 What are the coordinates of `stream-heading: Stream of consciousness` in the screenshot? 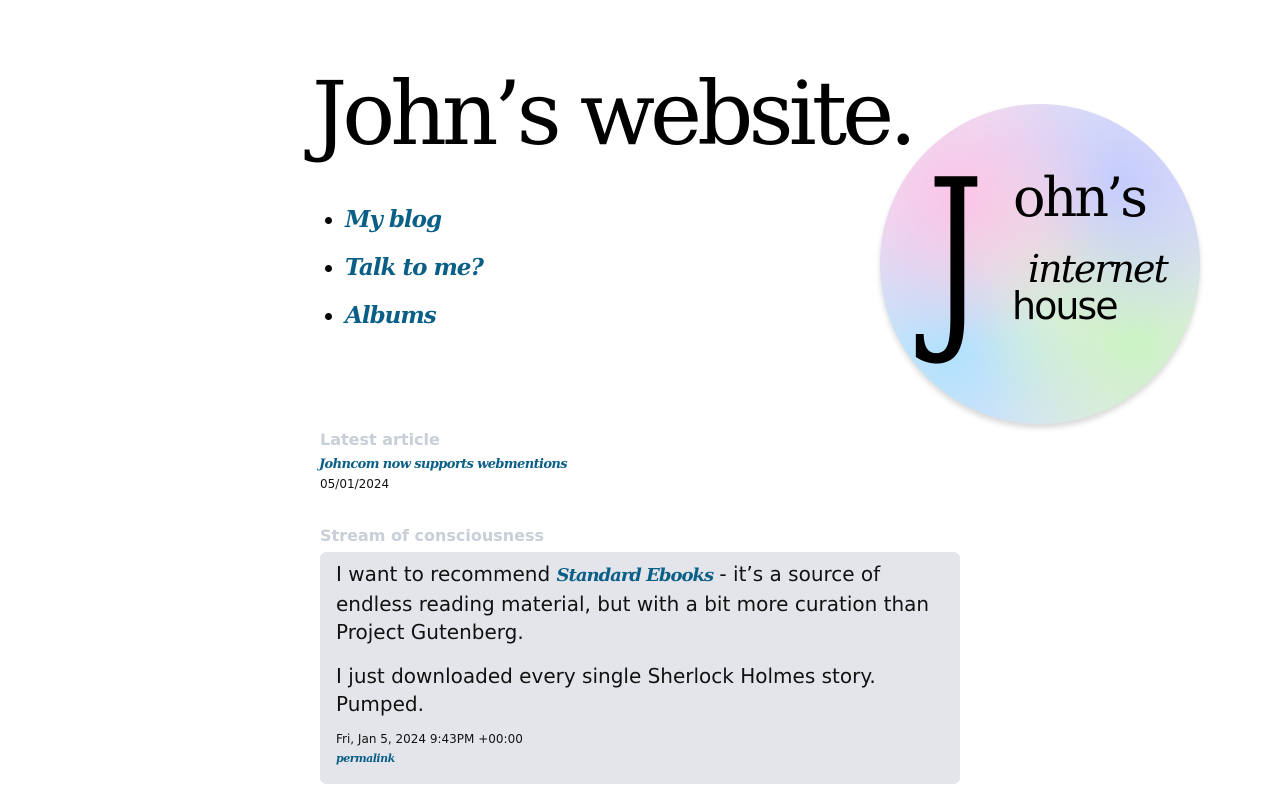 It's located at (432, 535).